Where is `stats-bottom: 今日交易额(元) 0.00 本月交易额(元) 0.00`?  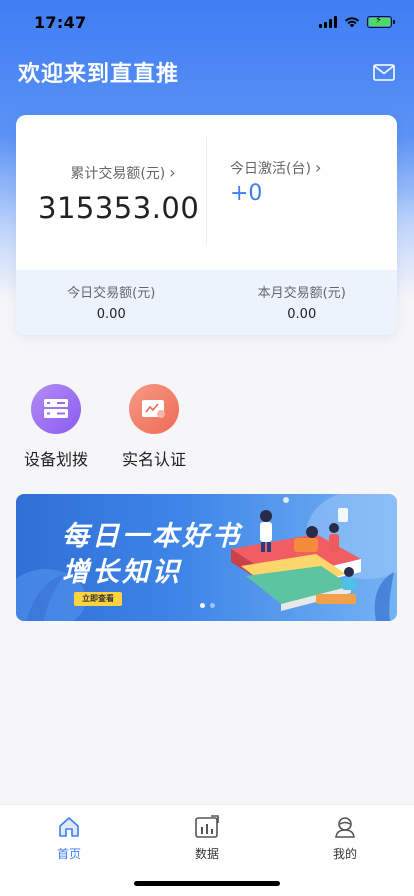
stats-bottom: 今日交易额(元) 0.00 本月交易额(元) 0.00 is located at coordinates (206, 302).